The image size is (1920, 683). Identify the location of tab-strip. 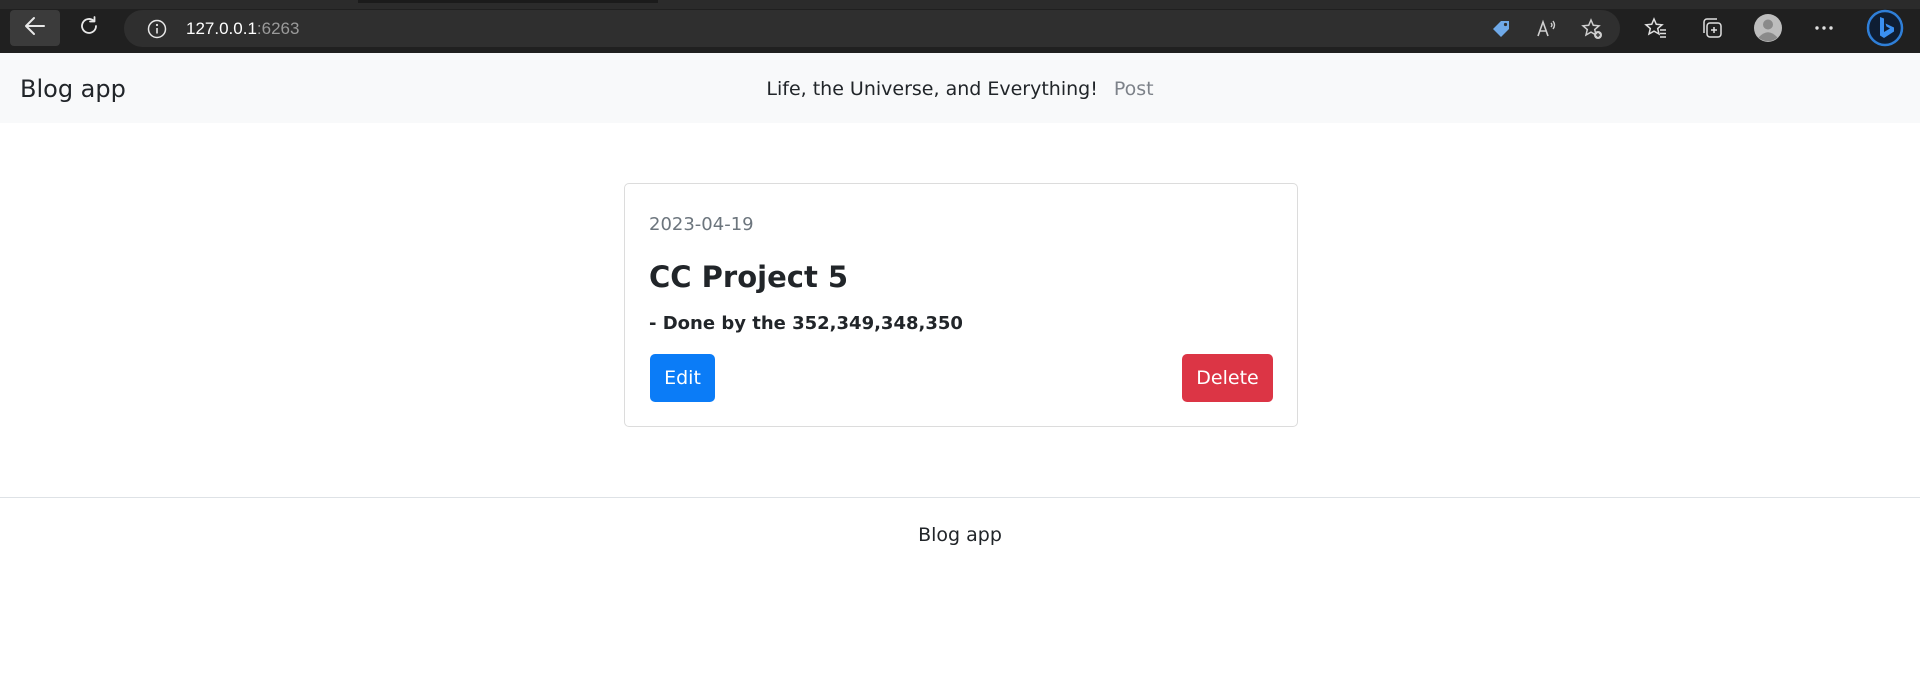
(960, 4).